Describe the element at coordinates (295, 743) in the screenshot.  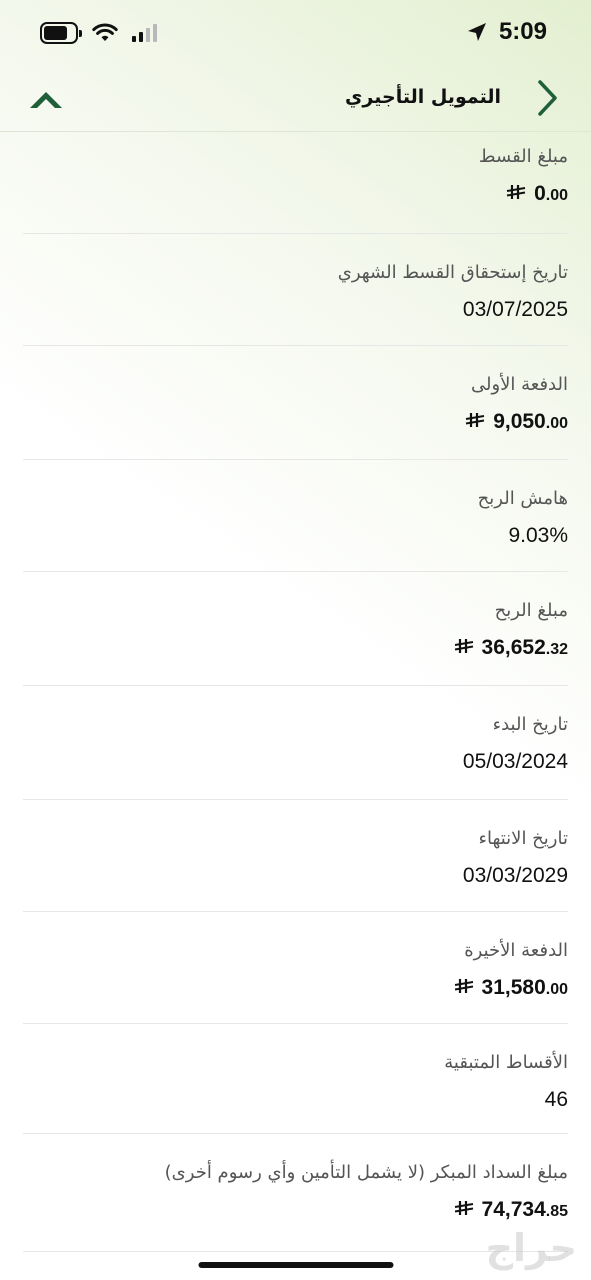
I see `detail-row: تاريخ البدء 05/03/2024` at that location.